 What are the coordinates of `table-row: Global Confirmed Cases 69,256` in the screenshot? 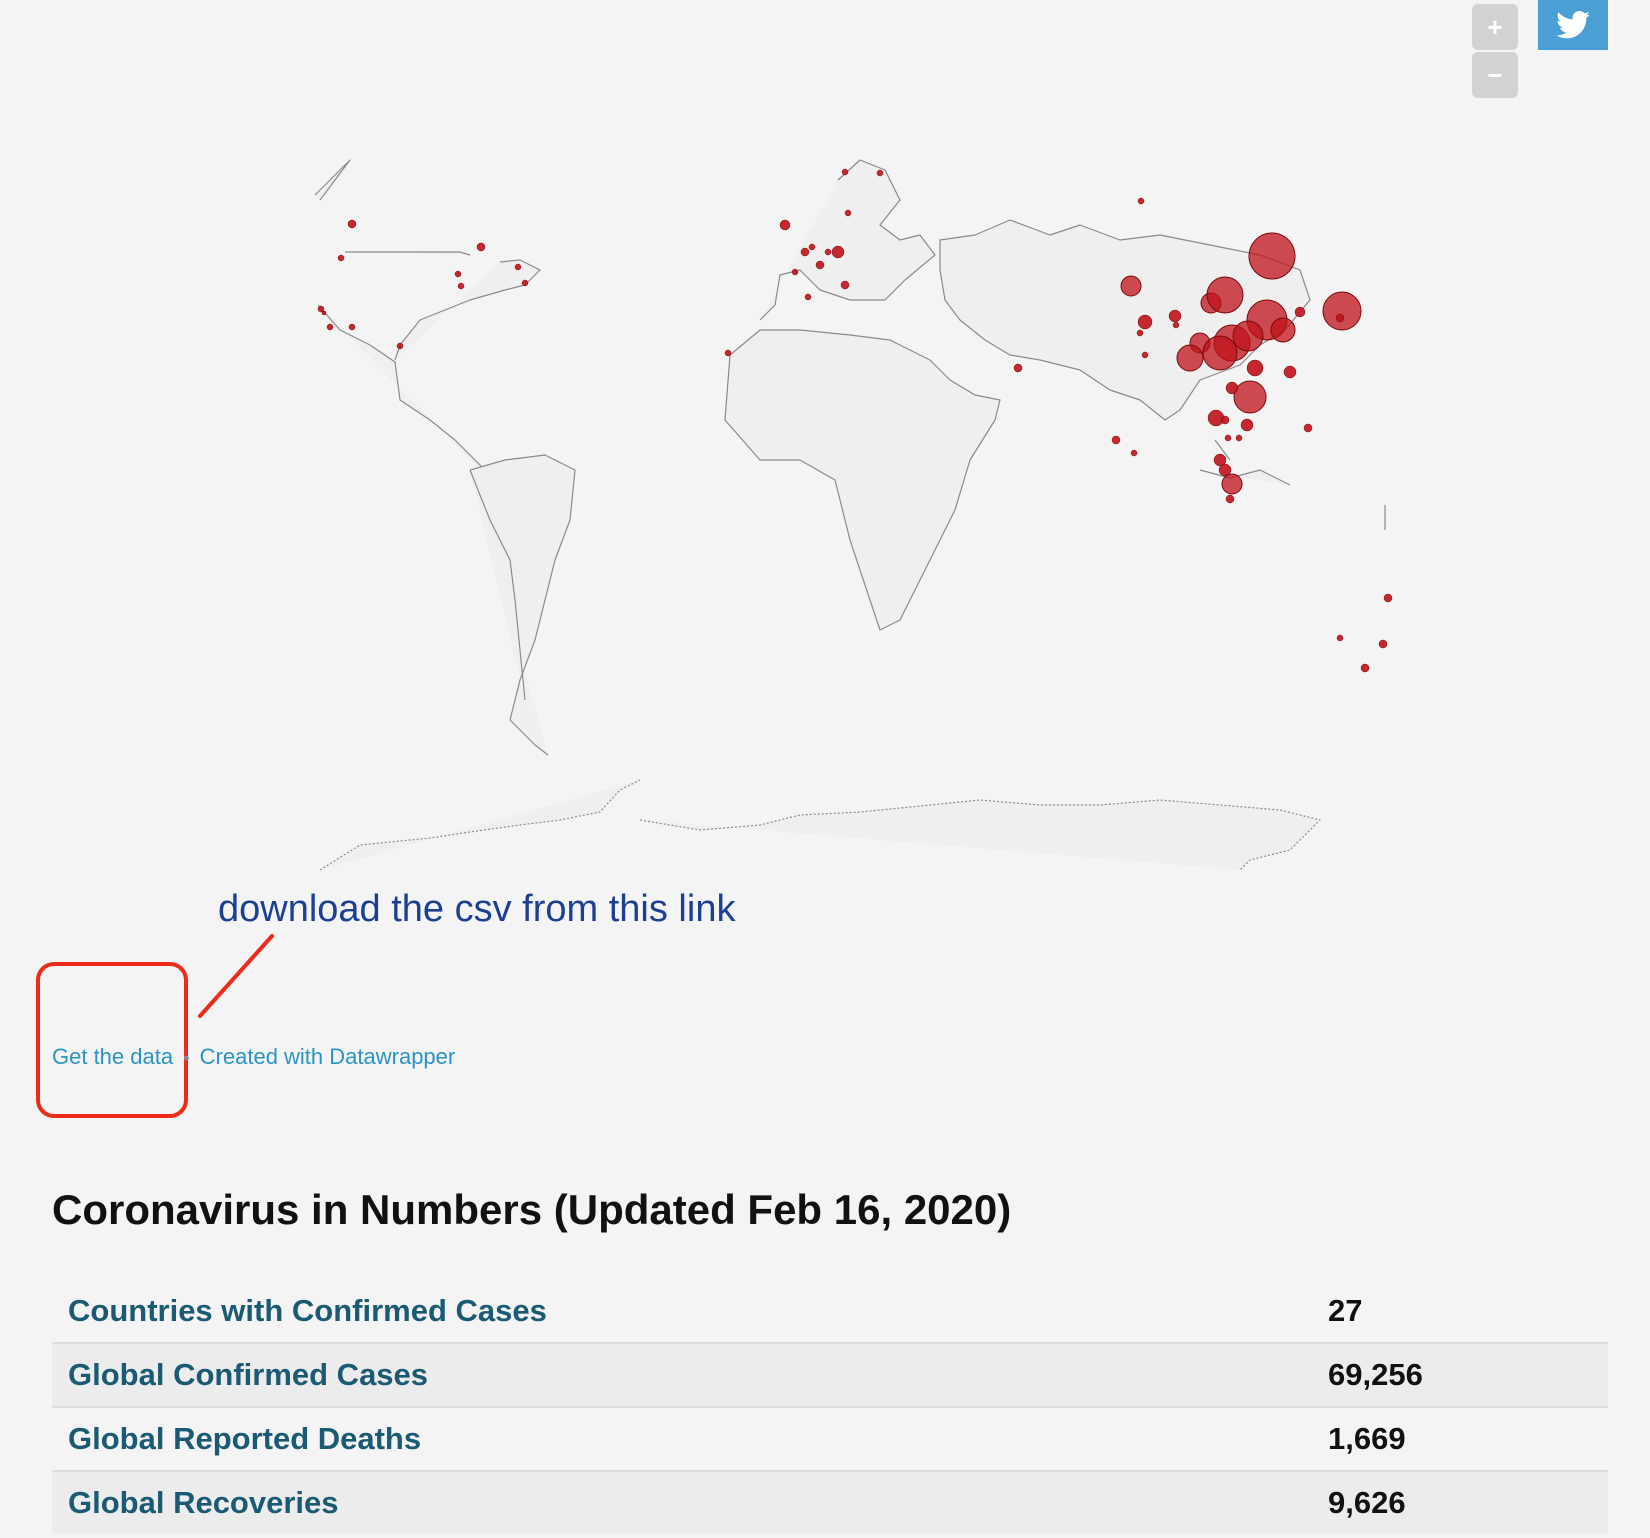 It's located at (830, 1375).